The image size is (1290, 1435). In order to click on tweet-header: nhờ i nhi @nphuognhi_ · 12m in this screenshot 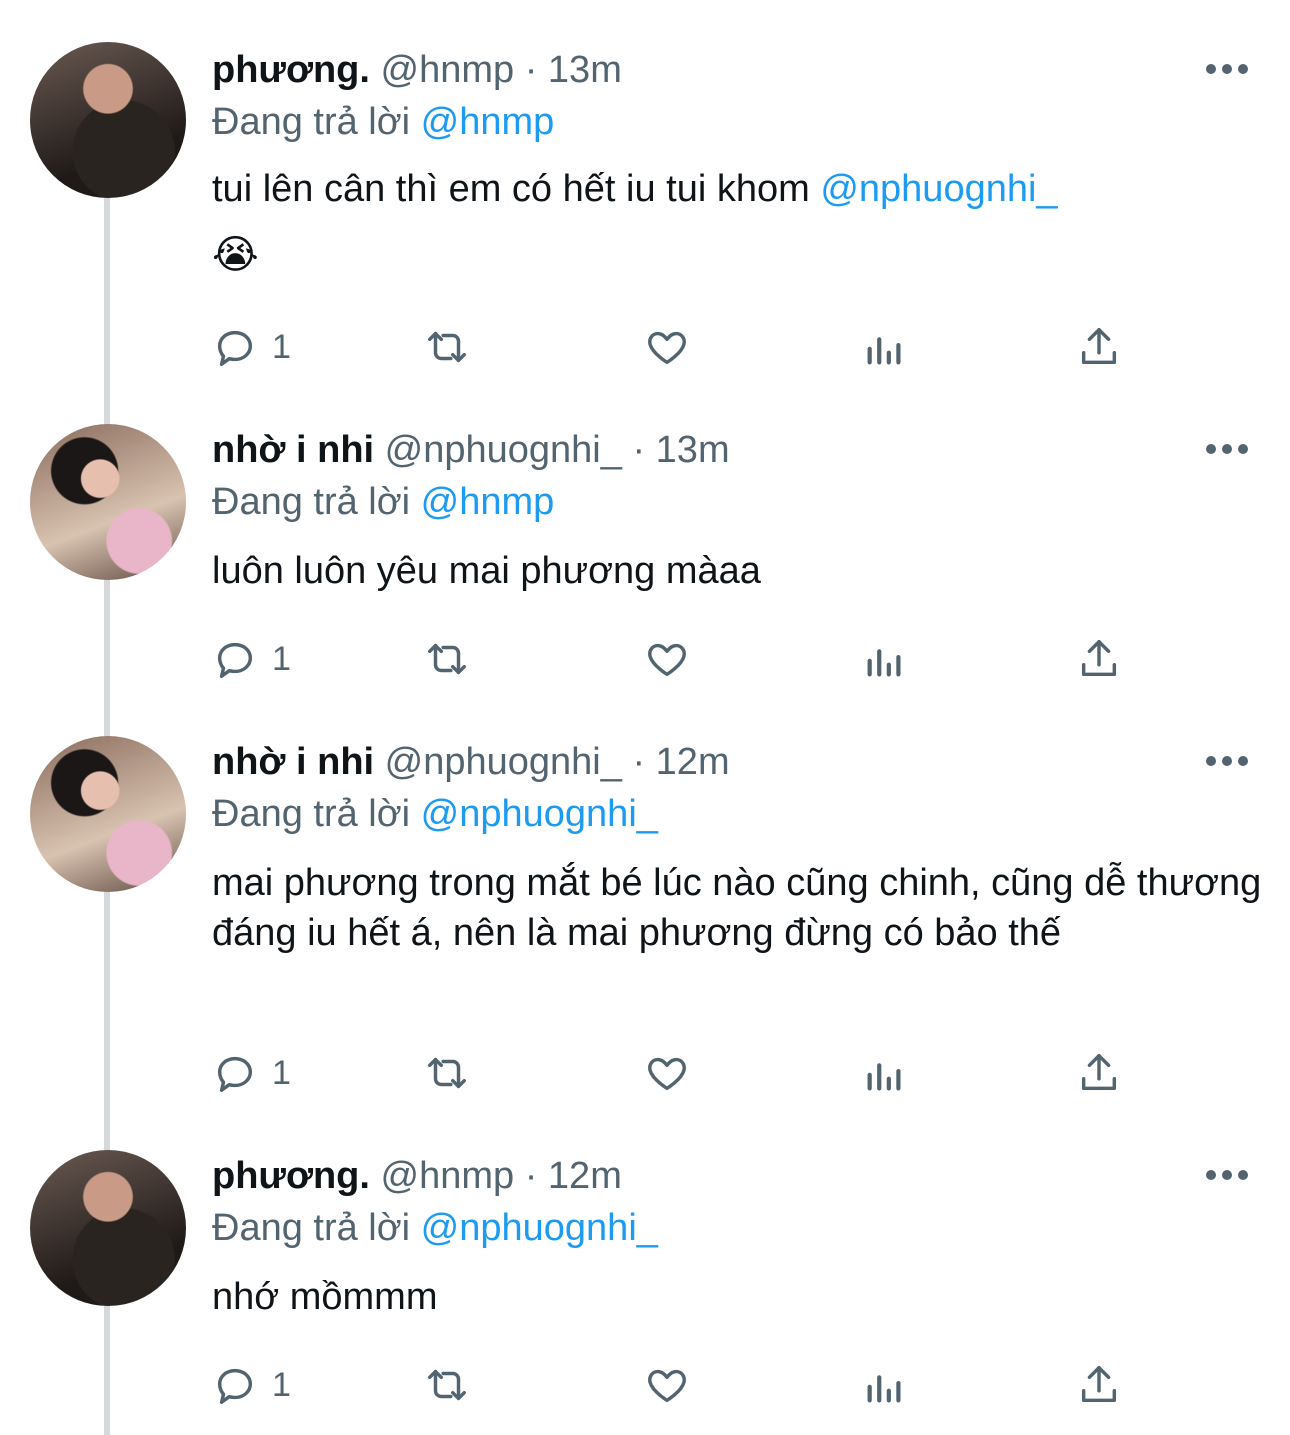, I will do `click(471, 762)`.